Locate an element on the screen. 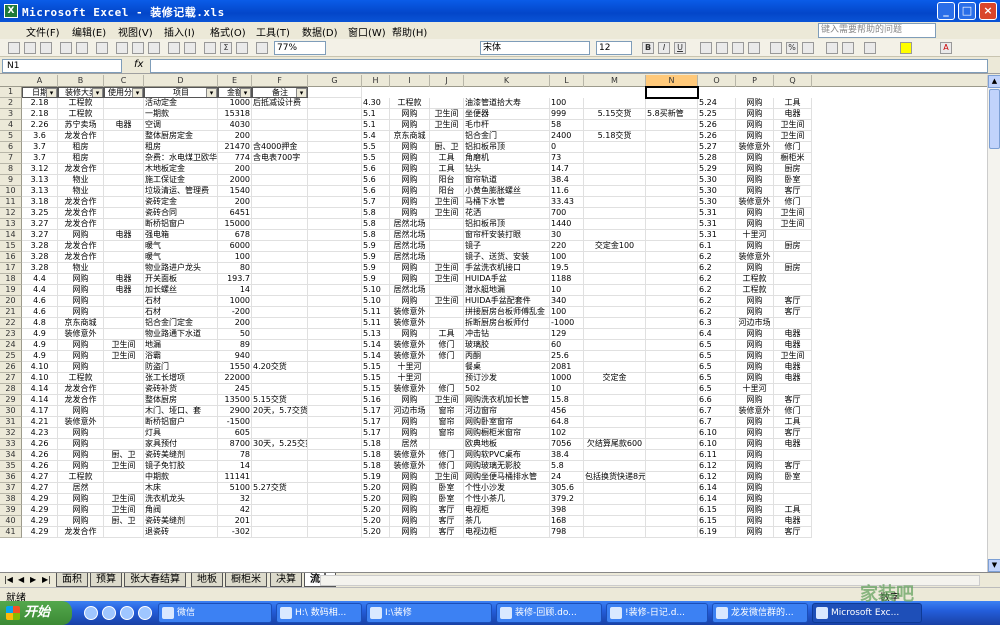 Image resolution: width=1000 pixels, height=625 pixels. cell: 6.10 is located at coordinates (717, 433).